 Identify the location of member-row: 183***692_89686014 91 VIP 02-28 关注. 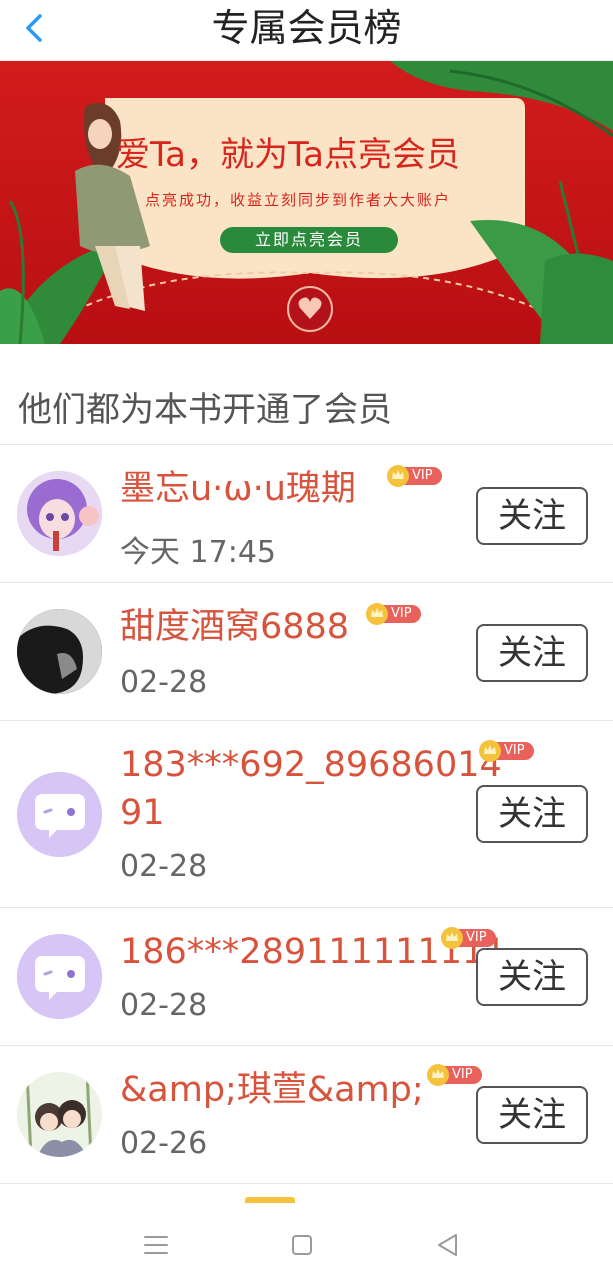
(306, 814).